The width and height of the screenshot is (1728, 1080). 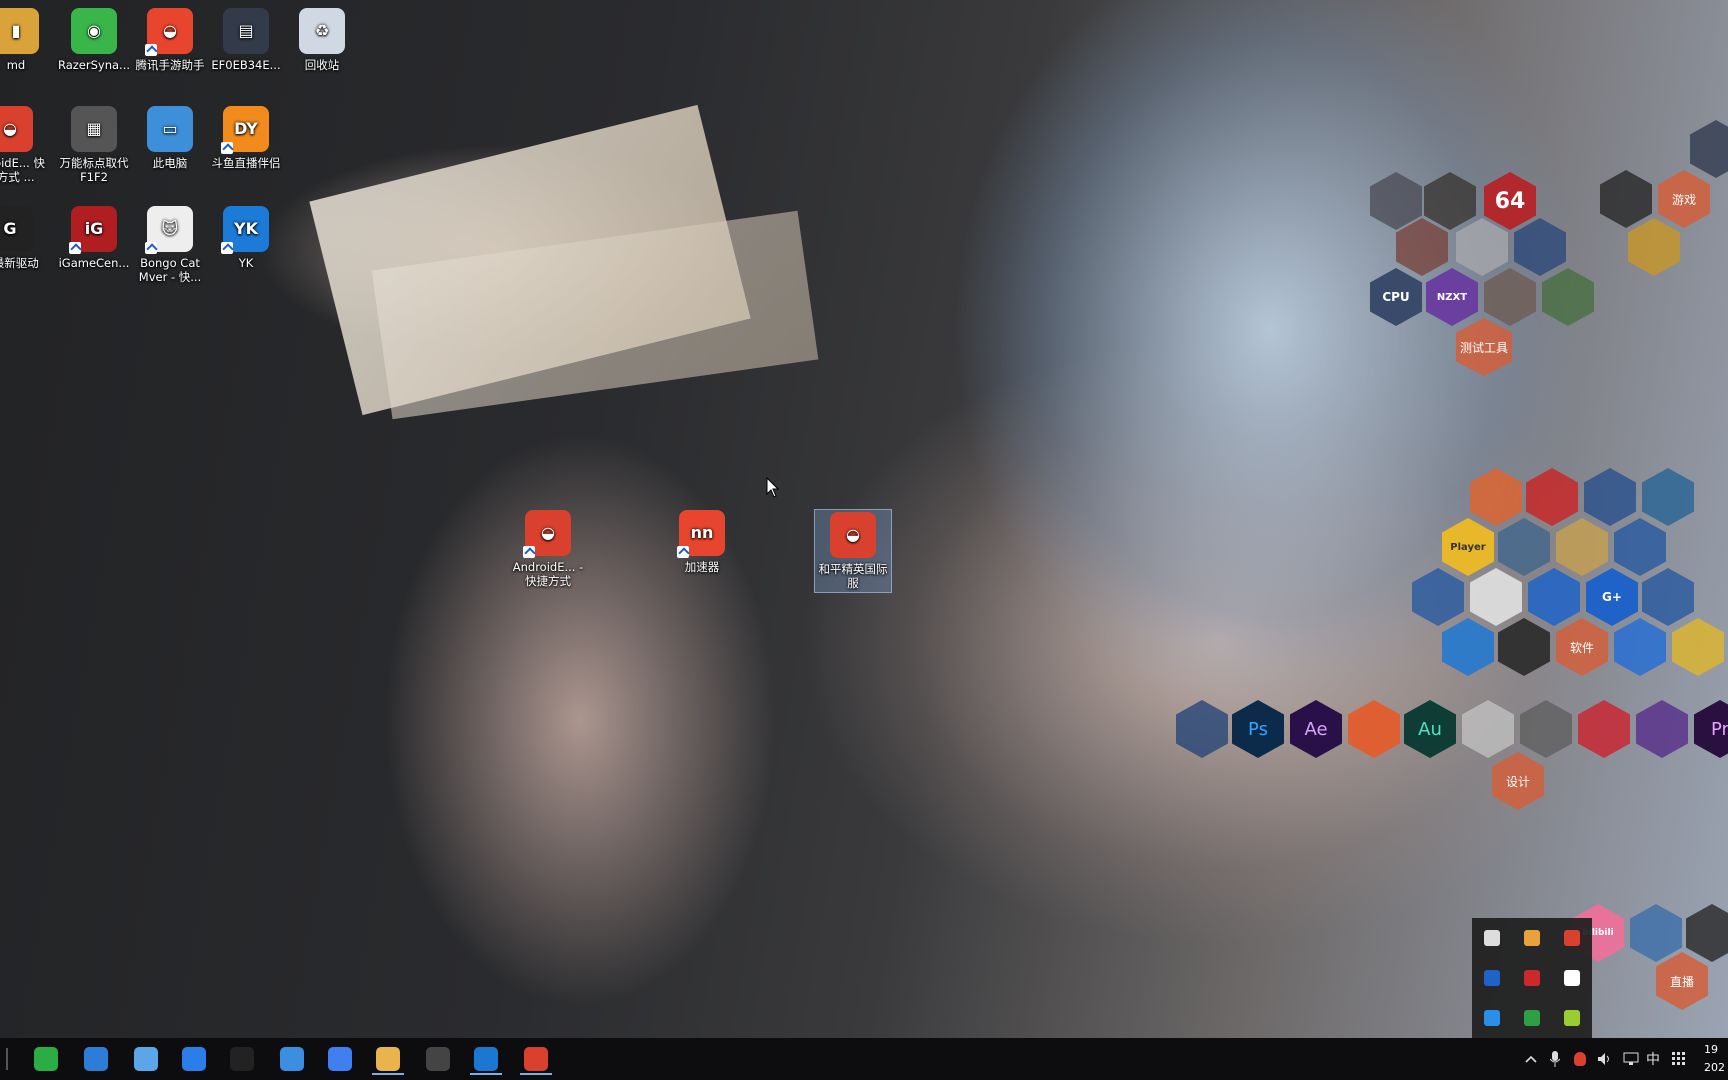 I want to click on microphone-icon, so click(x=1555, y=1059).